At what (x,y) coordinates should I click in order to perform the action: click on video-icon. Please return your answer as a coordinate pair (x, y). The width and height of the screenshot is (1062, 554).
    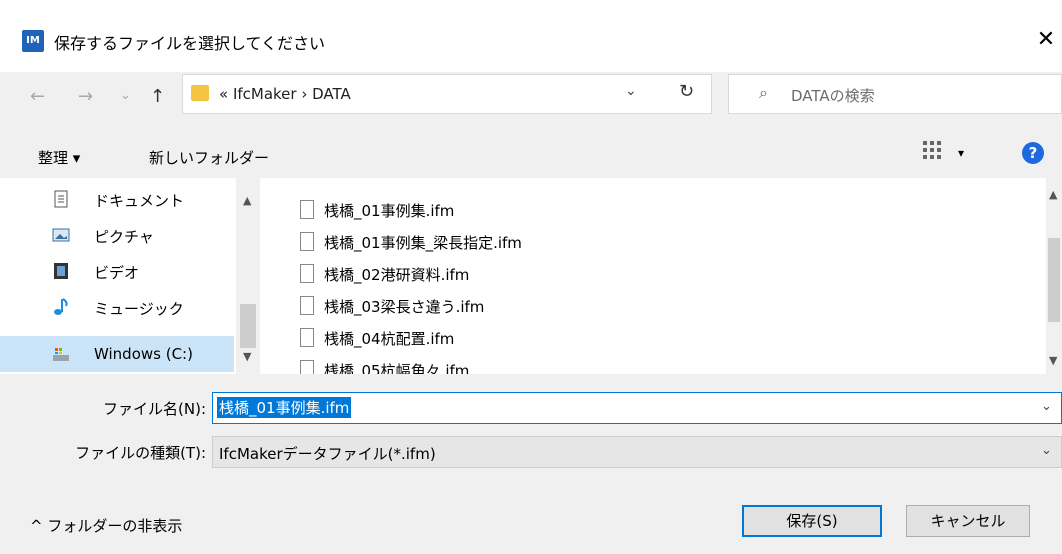
    Looking at the image, I should click on (61, 271).